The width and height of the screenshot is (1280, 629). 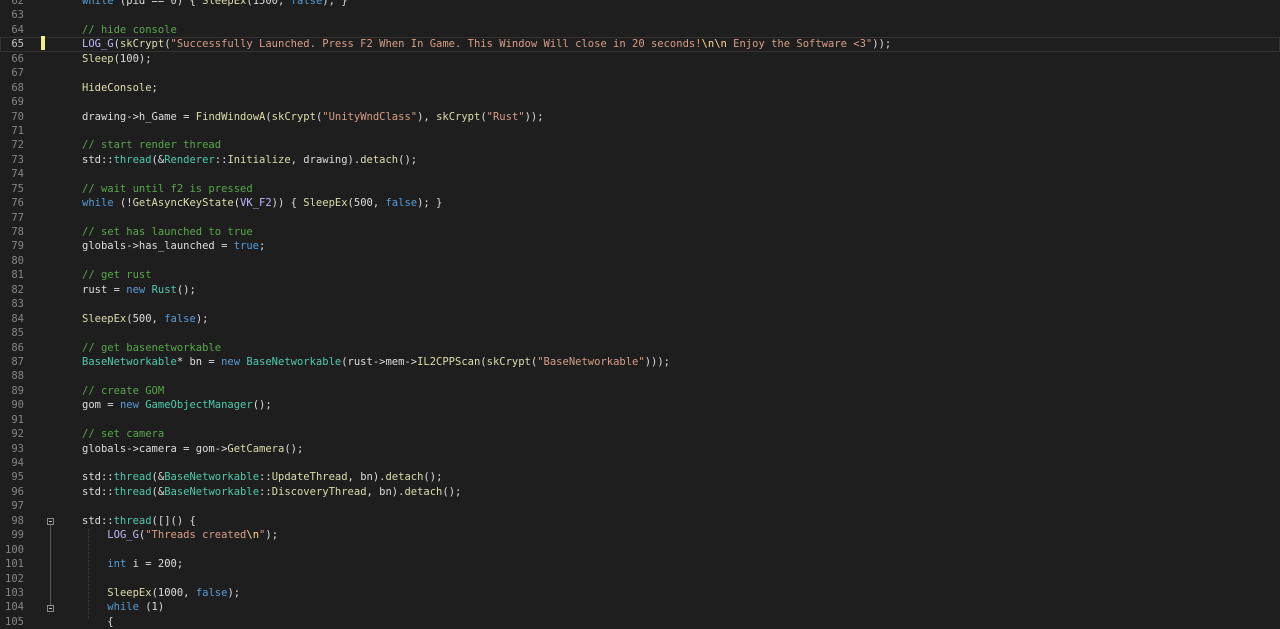 I want to click on code-line: 66 Sleep(100);, so click(x=640, y=59).